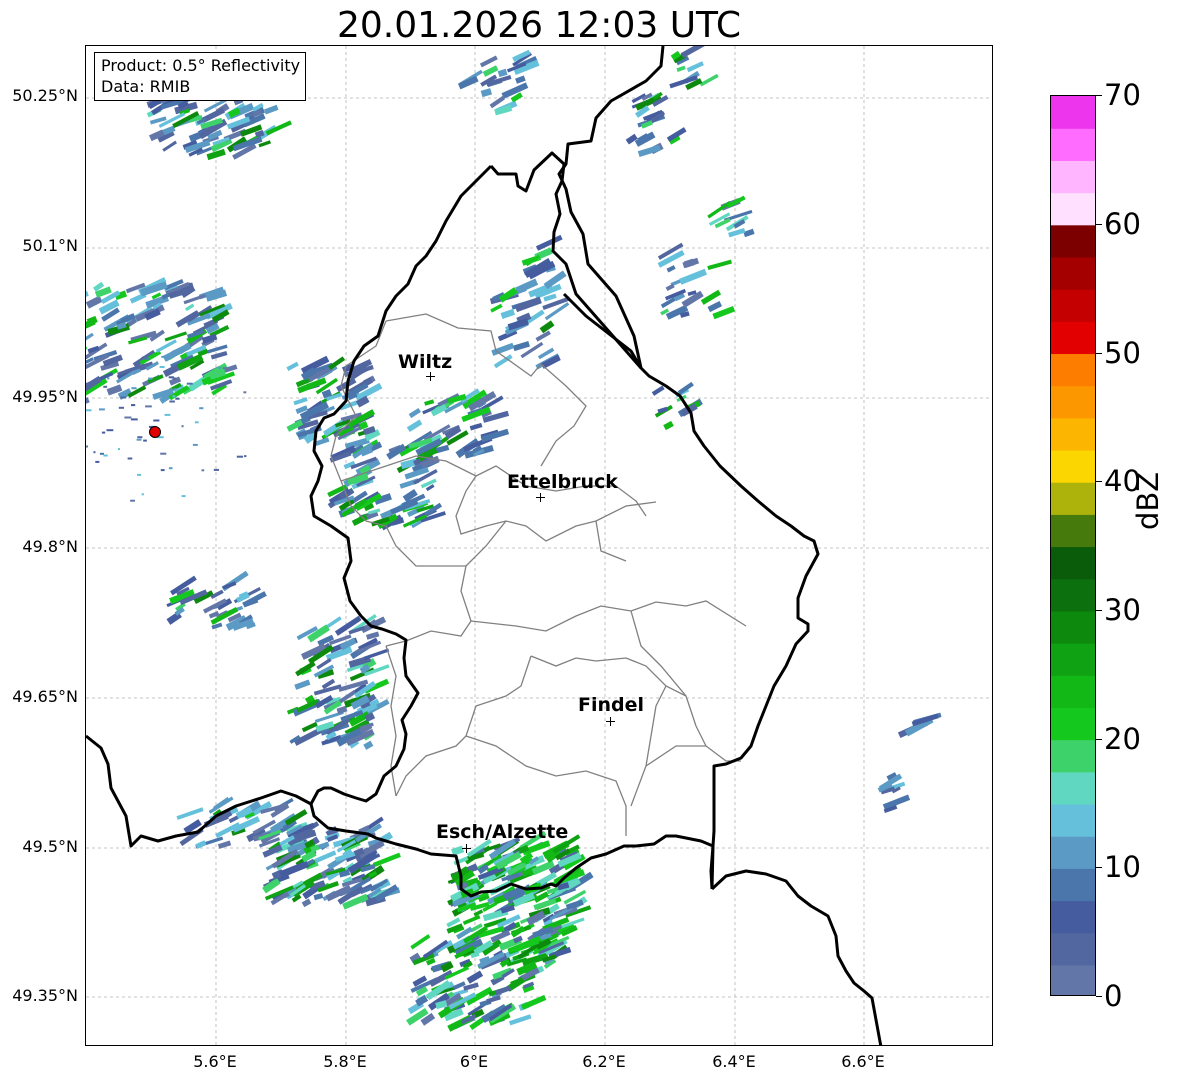 This screenshot has width=1184, height=1081. What do you see at coordinates (474, 1061) in the screenshot?
I see `lon-tick-label: 6°E` at bounding box center [474, 1061].